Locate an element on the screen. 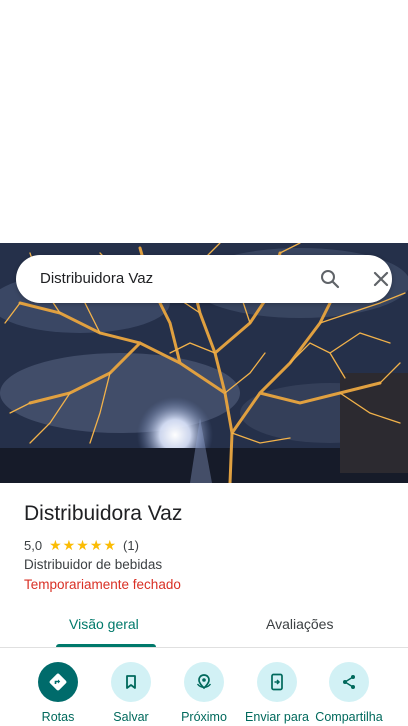  share-button: Compartilha is located at coordinates (349, 693).